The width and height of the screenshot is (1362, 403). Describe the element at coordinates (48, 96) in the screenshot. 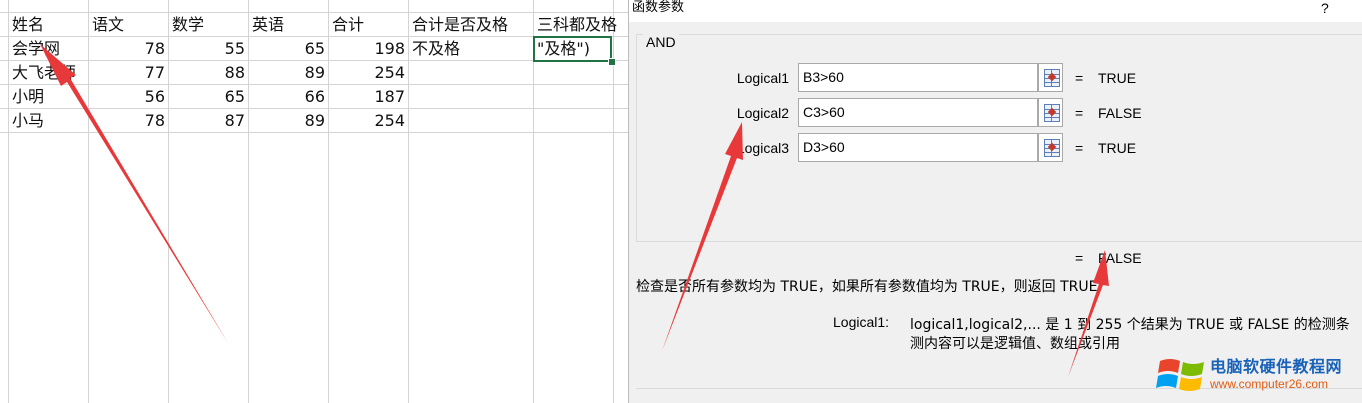

I see `cell-name: 小明` at that location.